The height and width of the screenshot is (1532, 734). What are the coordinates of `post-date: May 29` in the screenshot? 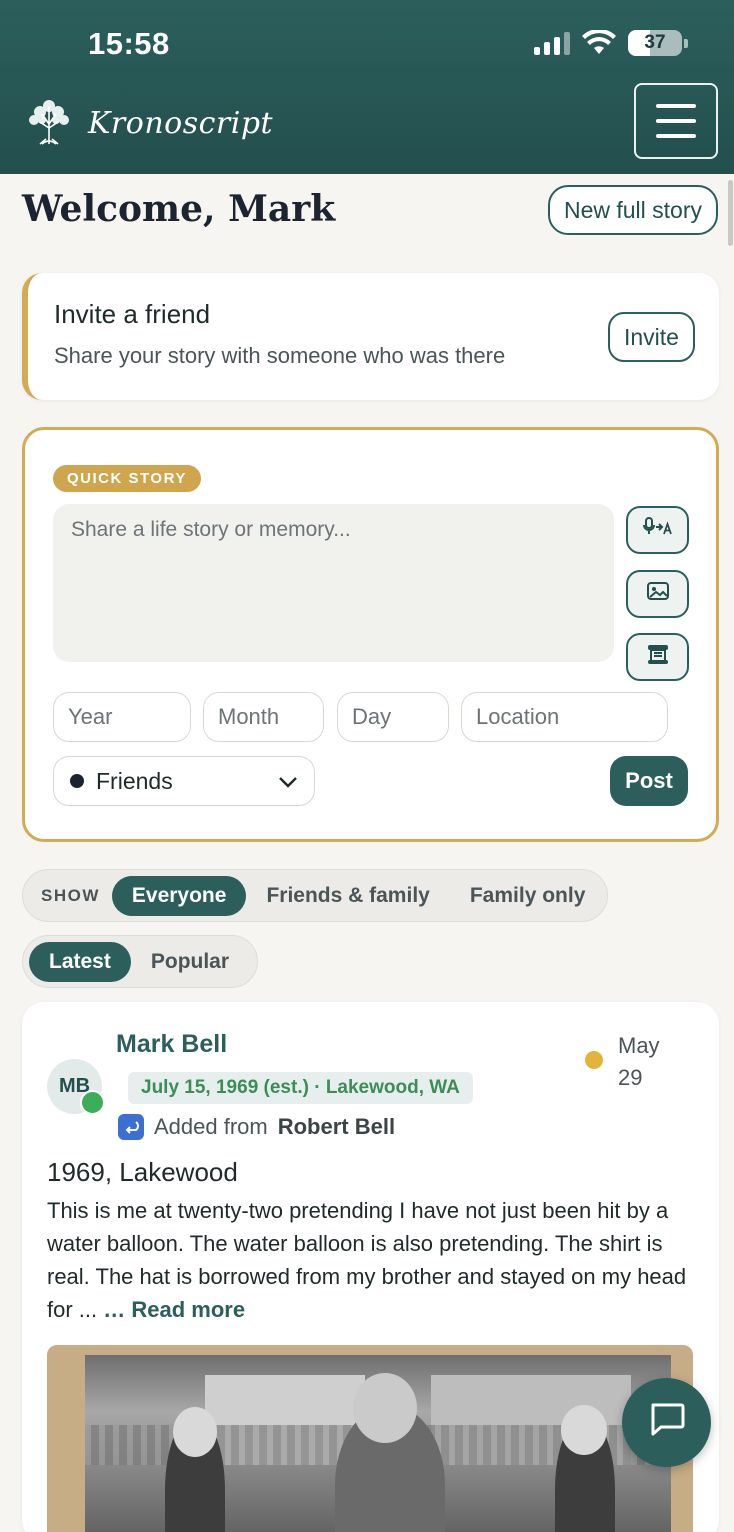 It's located at (648, 1062).